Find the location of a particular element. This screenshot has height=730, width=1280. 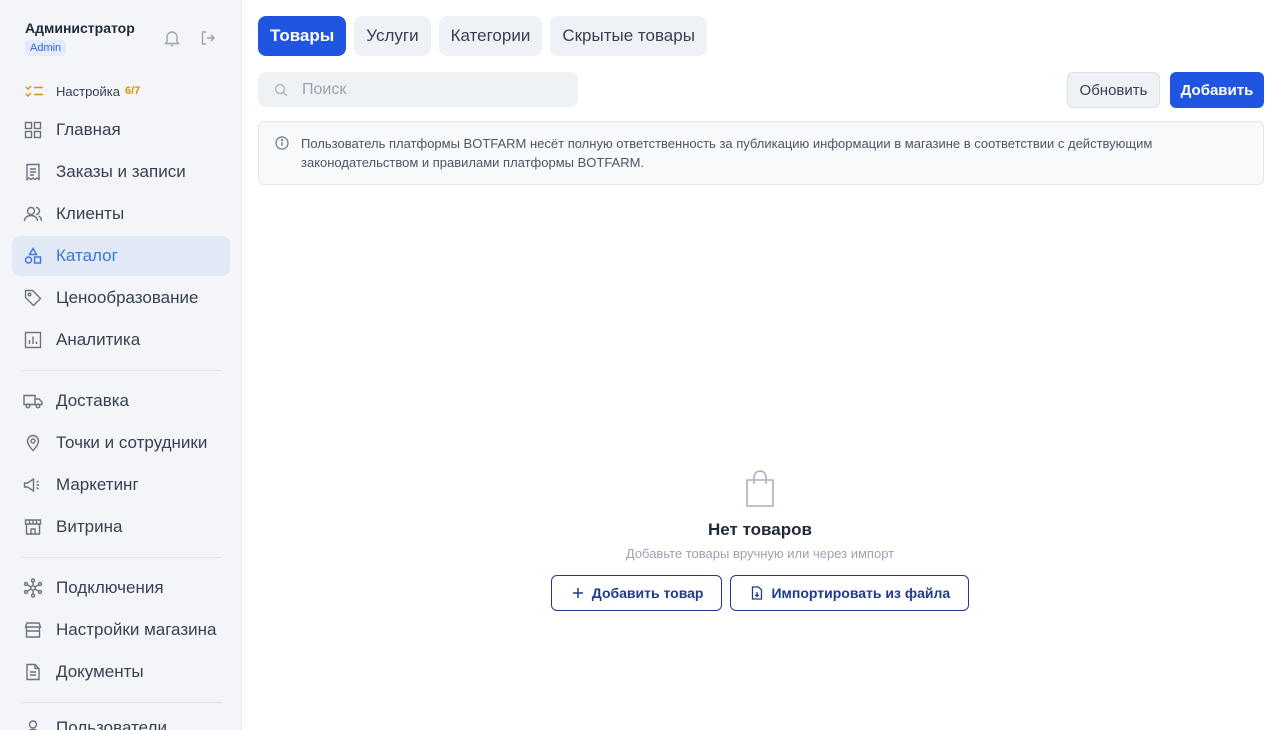

add-product-label: Добавить товар is located at coordinates (647, 593).